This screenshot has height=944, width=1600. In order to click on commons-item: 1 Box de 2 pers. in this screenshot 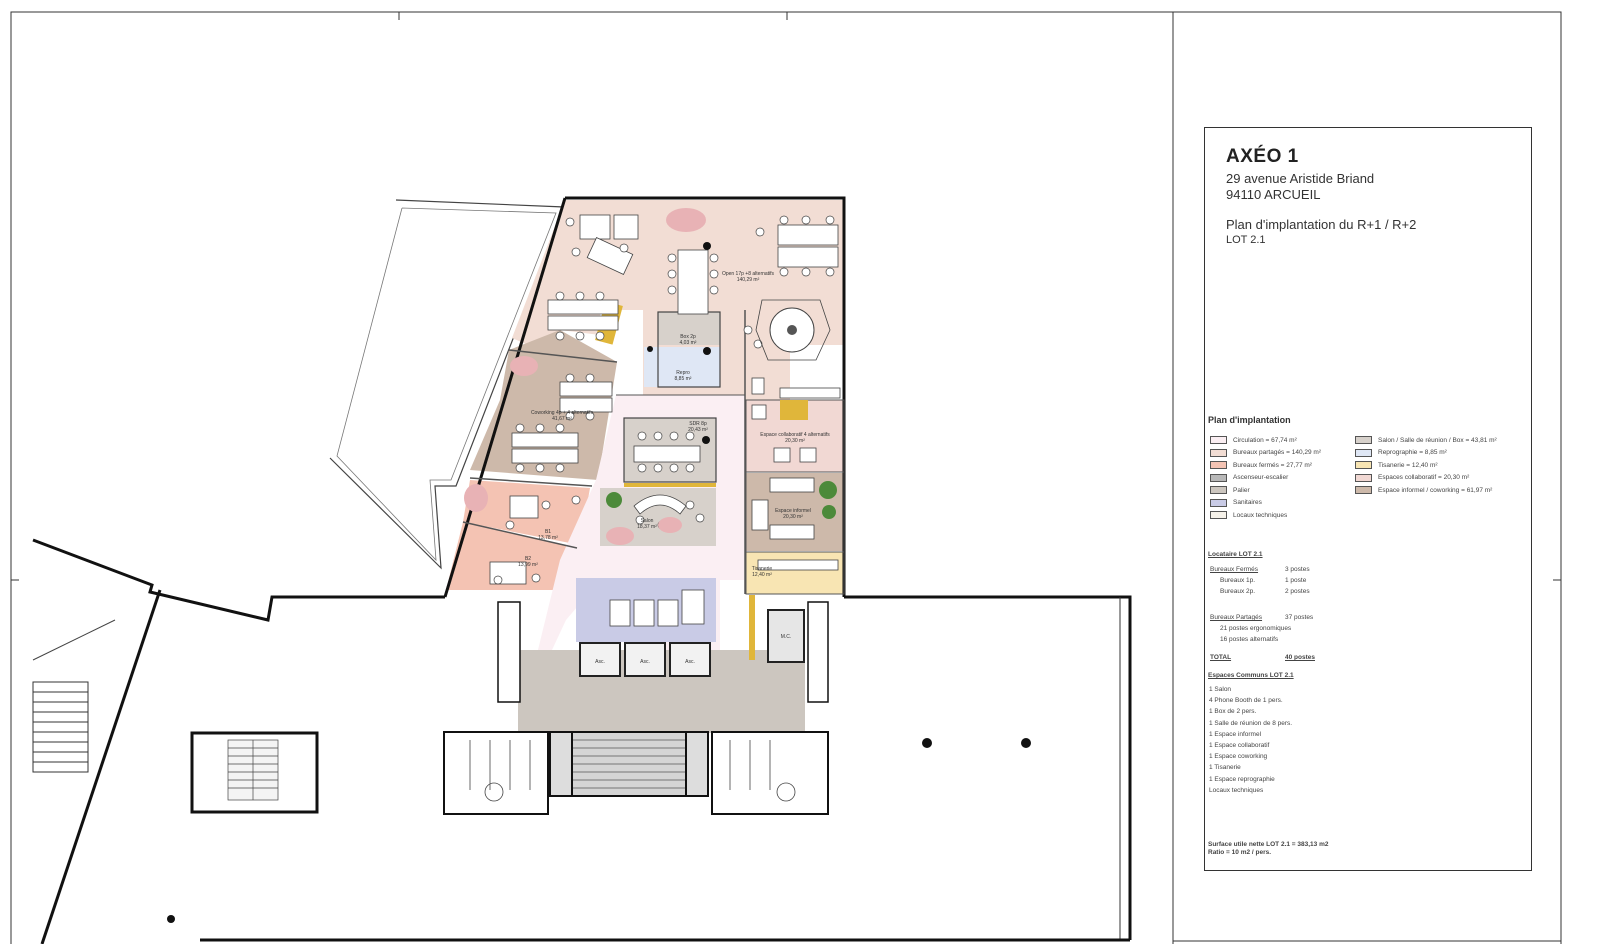, I will do `click(1233, 712)`.